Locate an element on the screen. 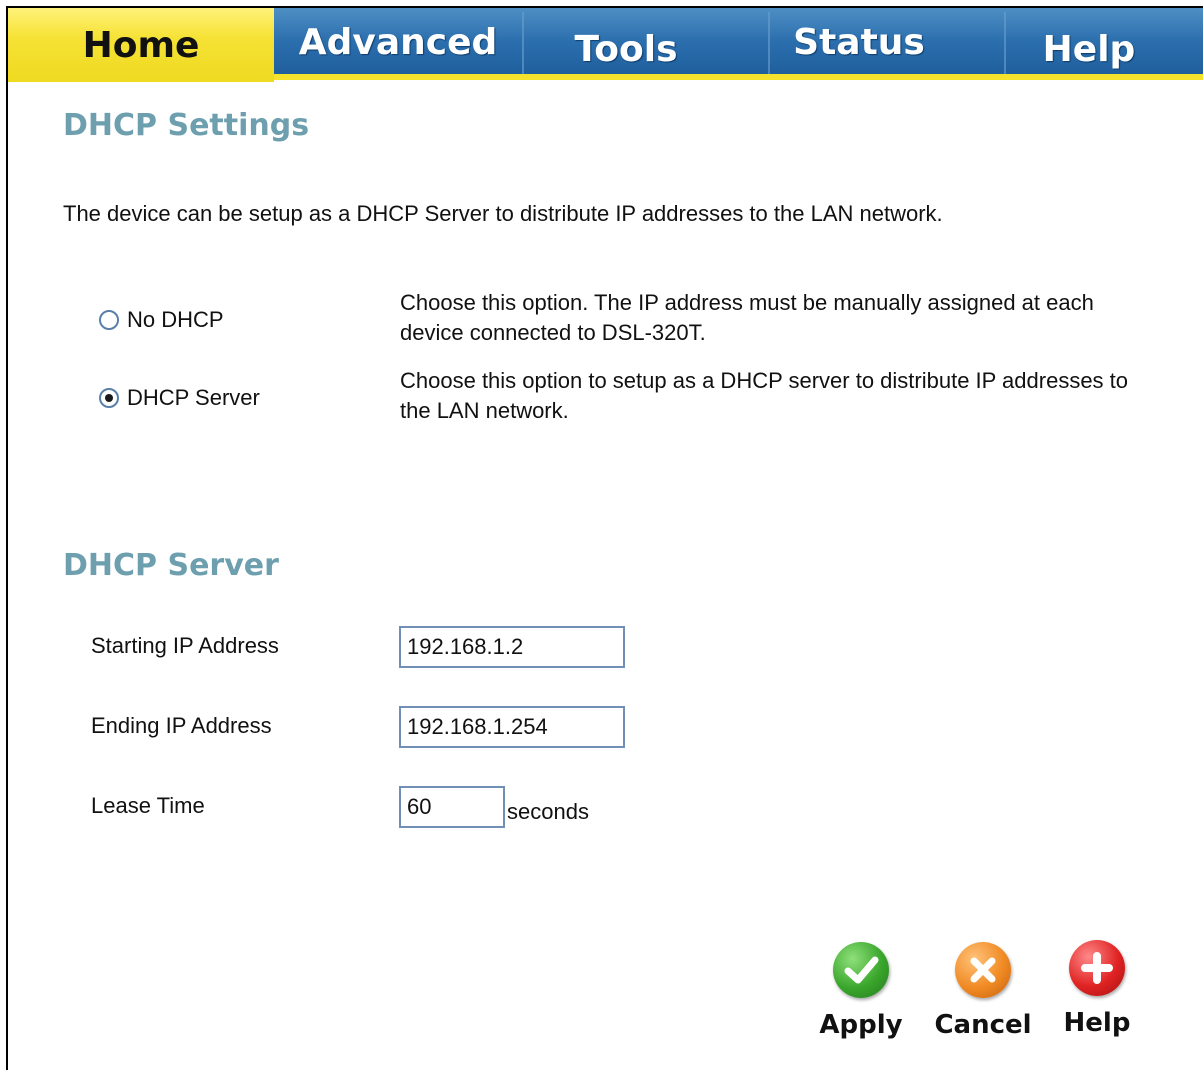 The image size is (1203, 1070). cancel-label: Cancel is located at coordinates (983, 1025).